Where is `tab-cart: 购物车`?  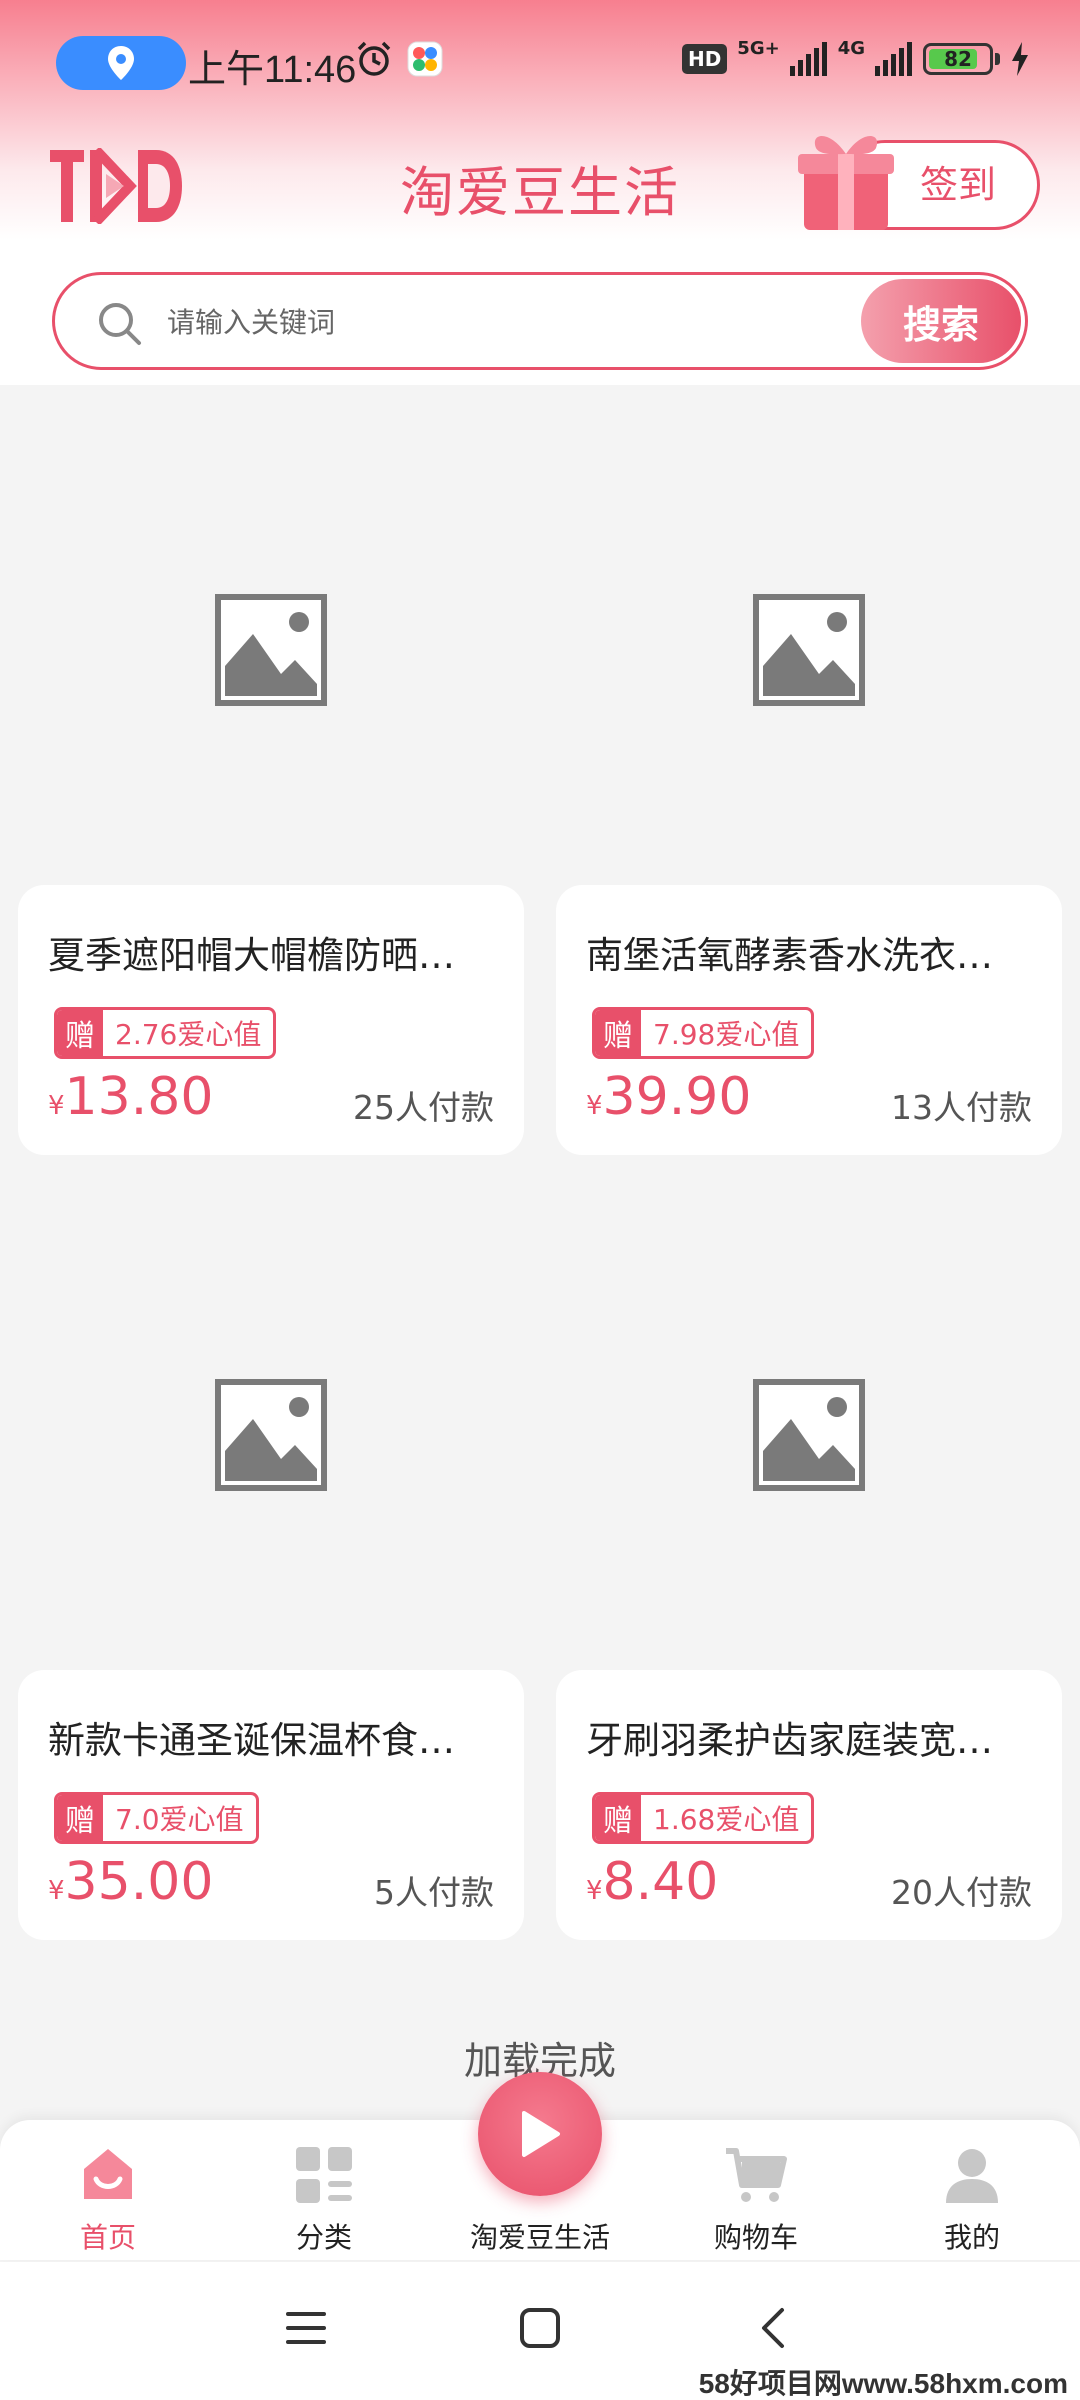
tab-cart: 购物车 is located at coordinates (756, 2198).